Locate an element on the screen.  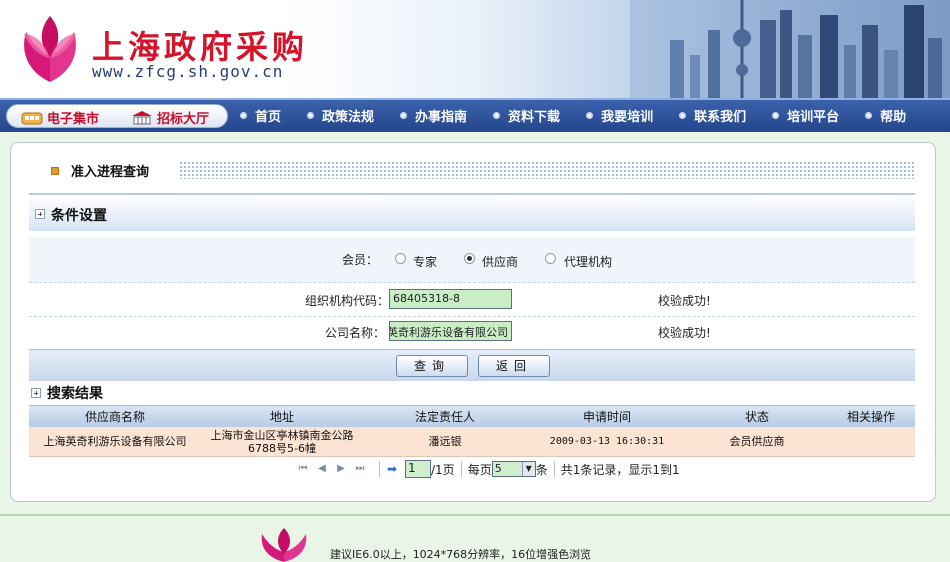
company-name-label: 公司名称： is located at coordinates (355, 333).